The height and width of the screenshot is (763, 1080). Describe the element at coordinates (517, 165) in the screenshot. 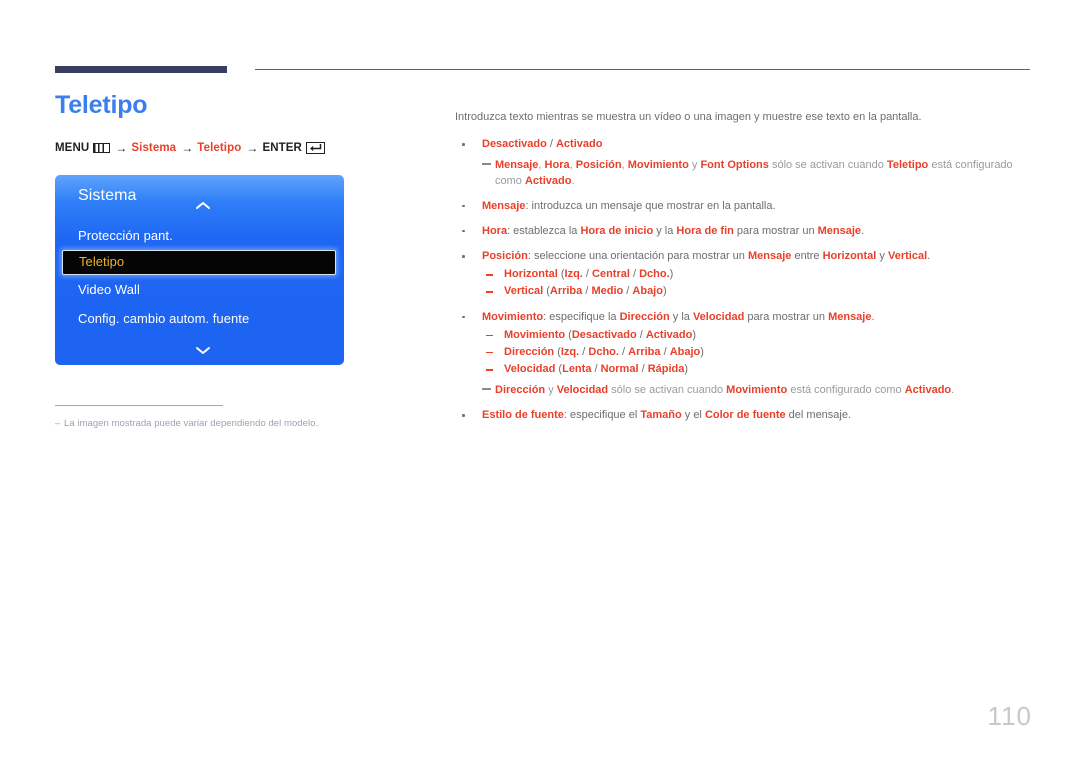

I see `bullet-desactivado-activado-note-seg-0: Mensaje` at that location.